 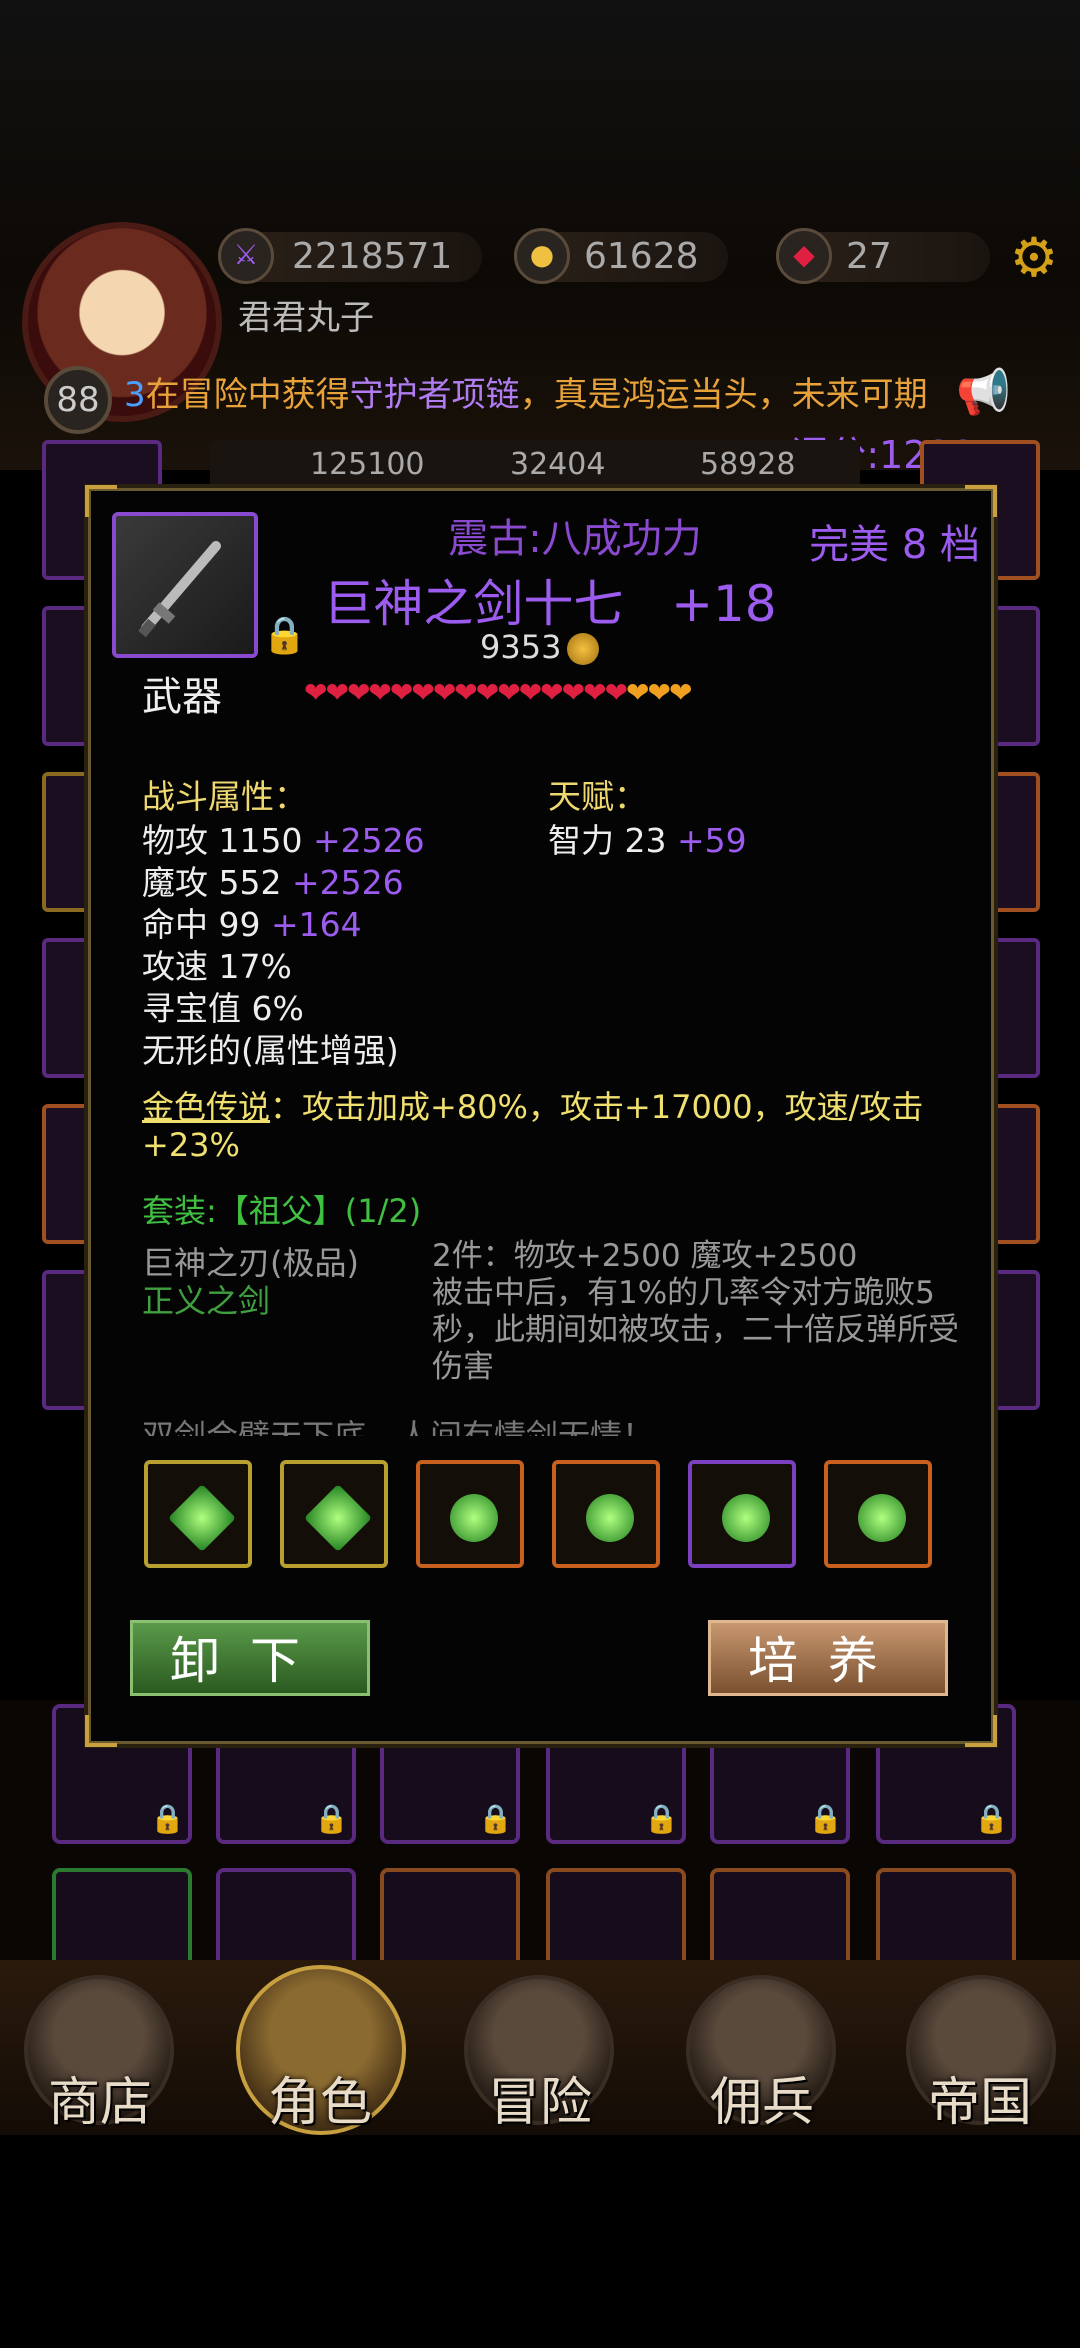 What do you see at coordinates (748, 464) in the screenshot?
I see `bg-stat-3: 58928` at bounding box center [748, 464].